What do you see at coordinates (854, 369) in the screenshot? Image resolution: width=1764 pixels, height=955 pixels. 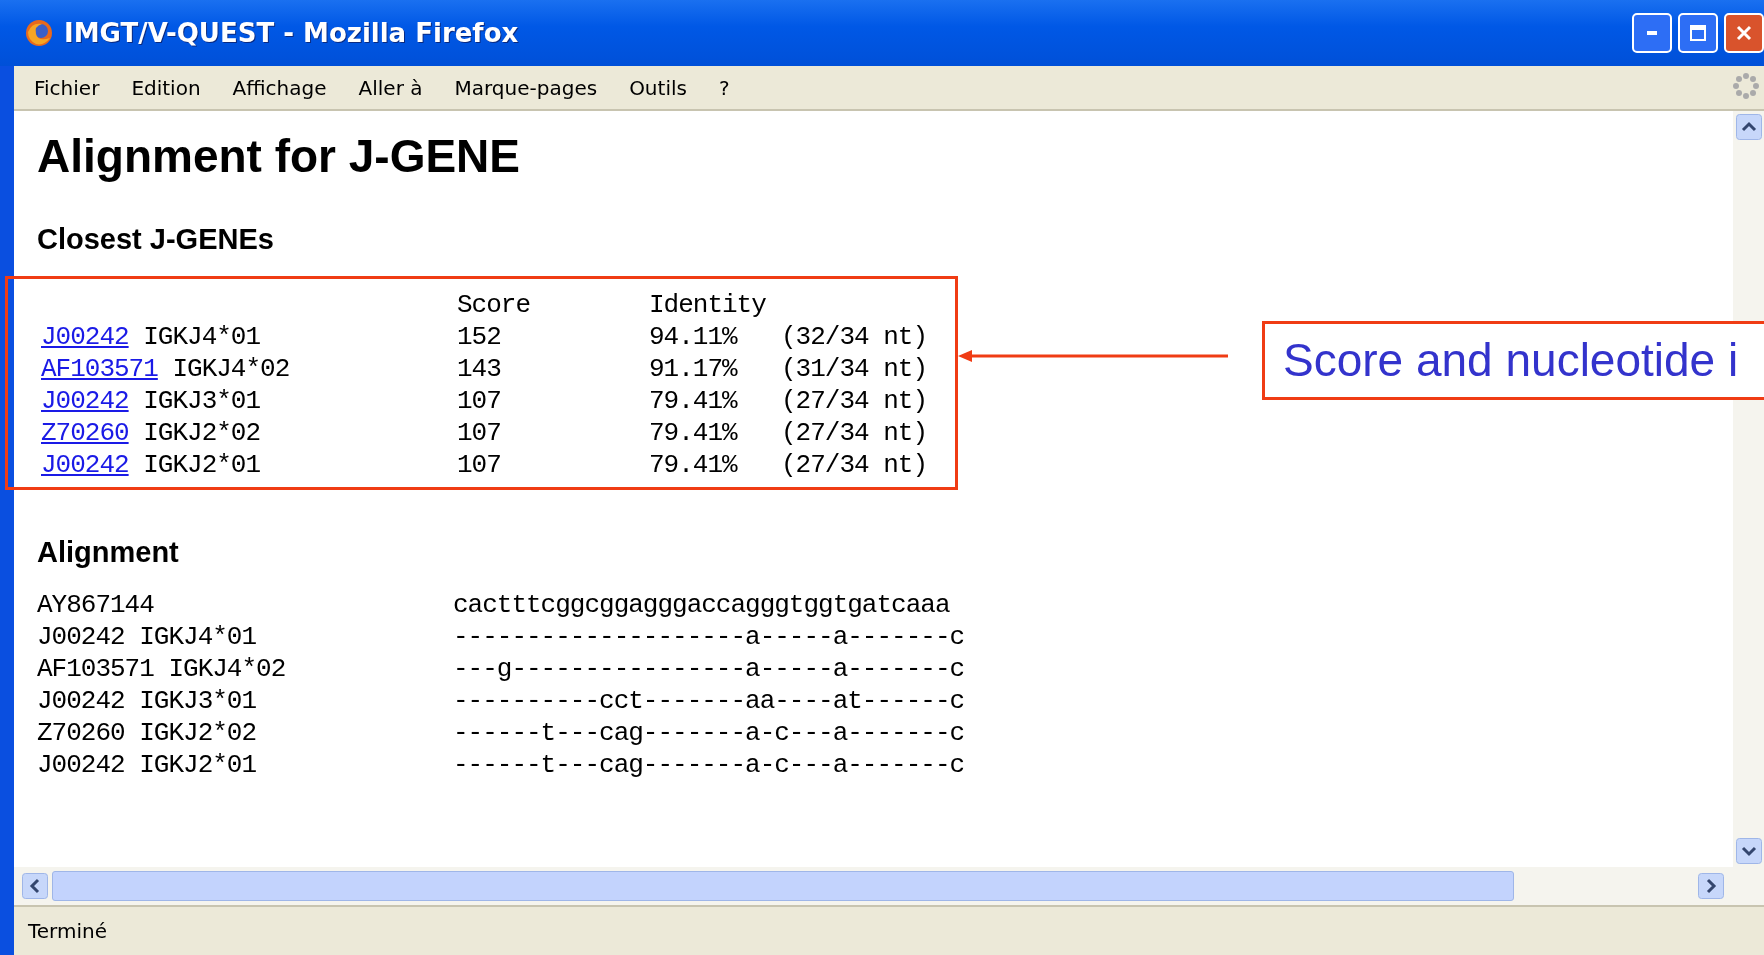 I see `nucleotide-count-cell: (31/34 nt)` at bounding box center [854, 369].